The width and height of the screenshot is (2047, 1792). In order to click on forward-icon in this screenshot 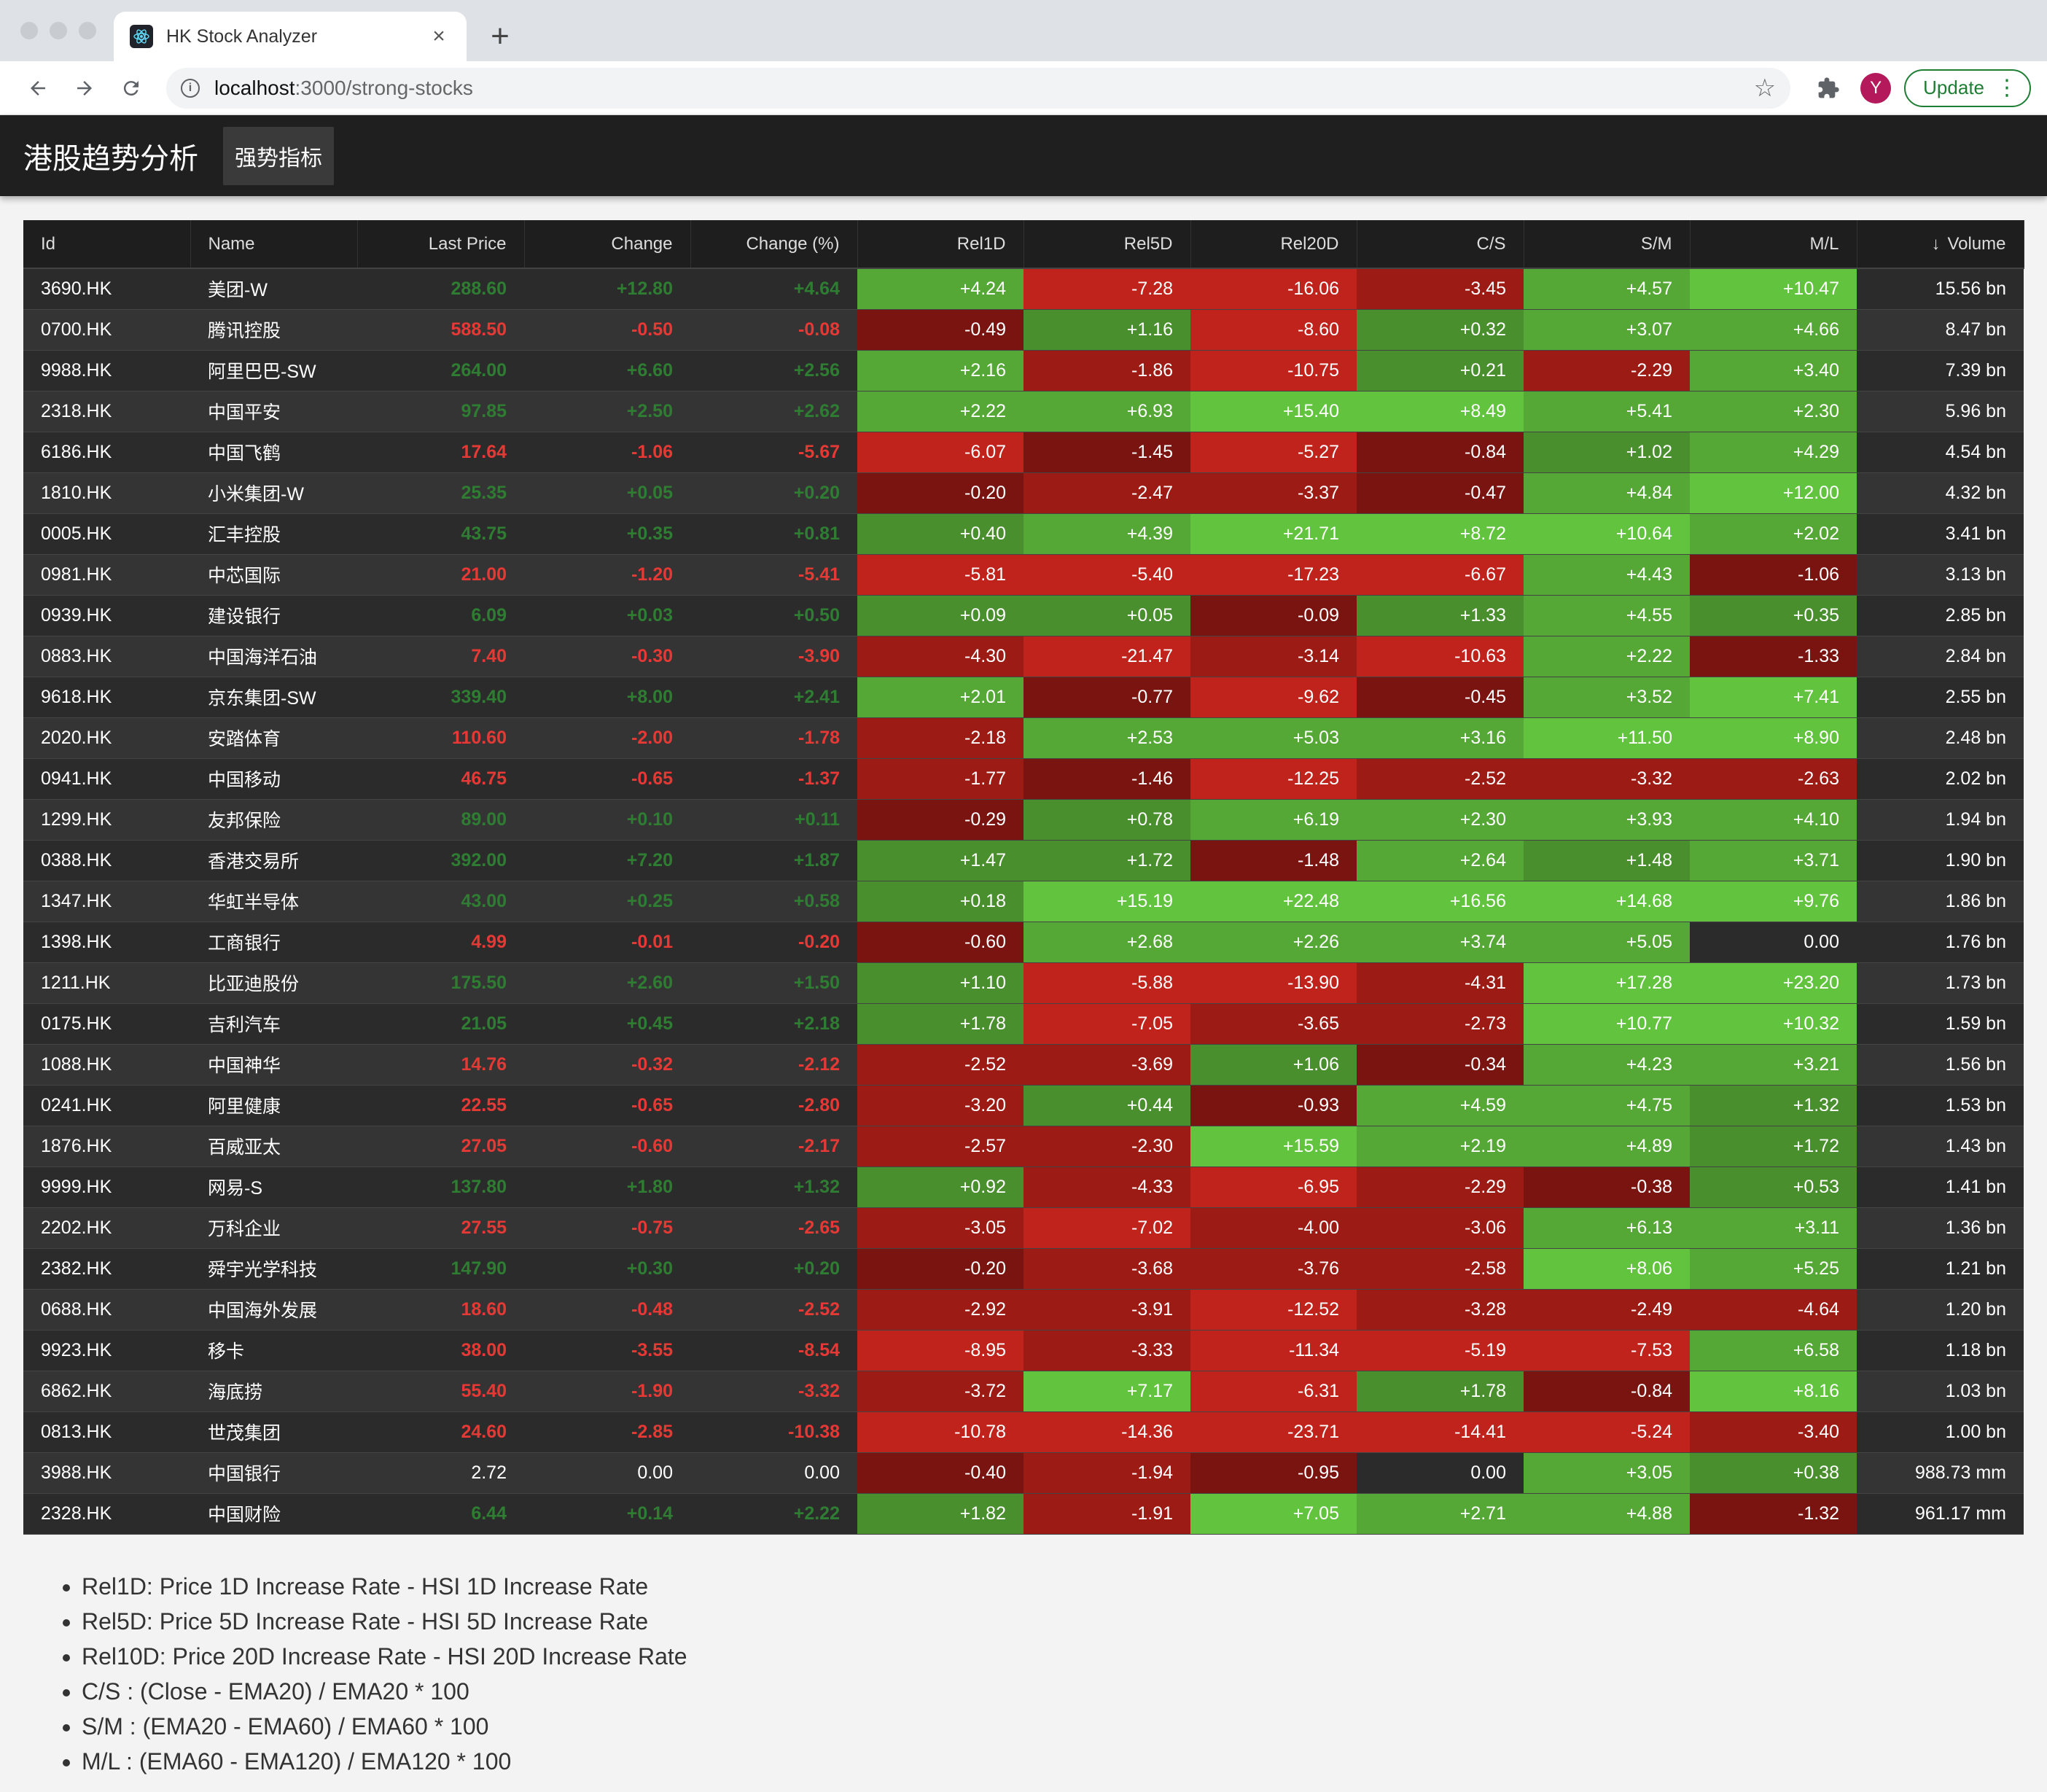, I will do `click(84, 88)`.